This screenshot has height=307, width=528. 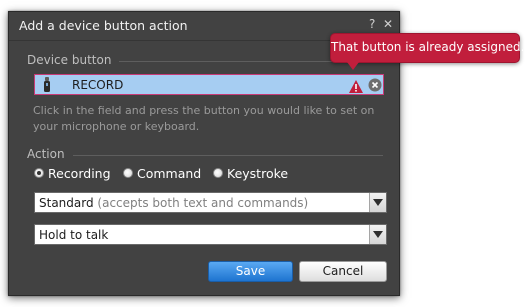 What do you see at coordinates (169, 173) in the screenshot?
I see `radio-label: Command` at bounding box center [169, 173].